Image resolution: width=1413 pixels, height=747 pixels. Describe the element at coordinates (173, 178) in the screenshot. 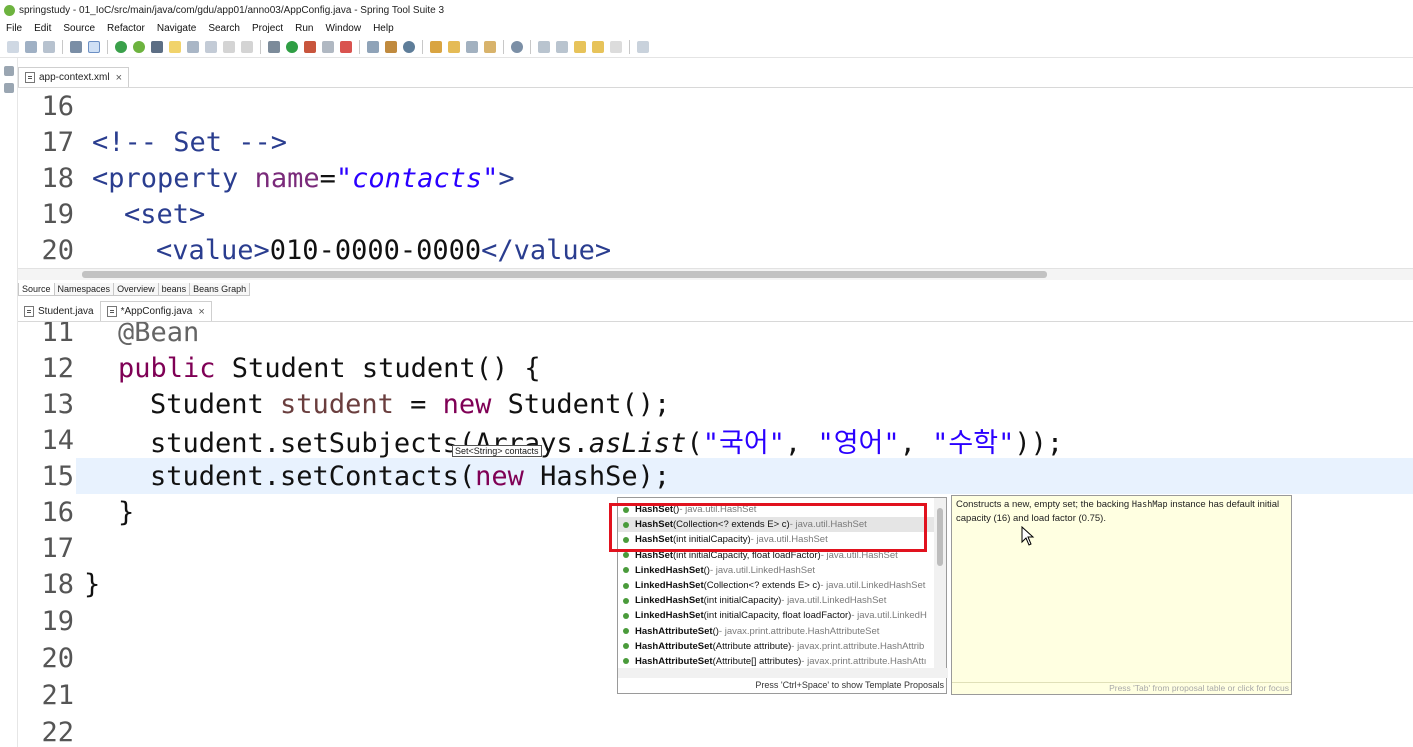

I see `xml-tag: <property` at that location.